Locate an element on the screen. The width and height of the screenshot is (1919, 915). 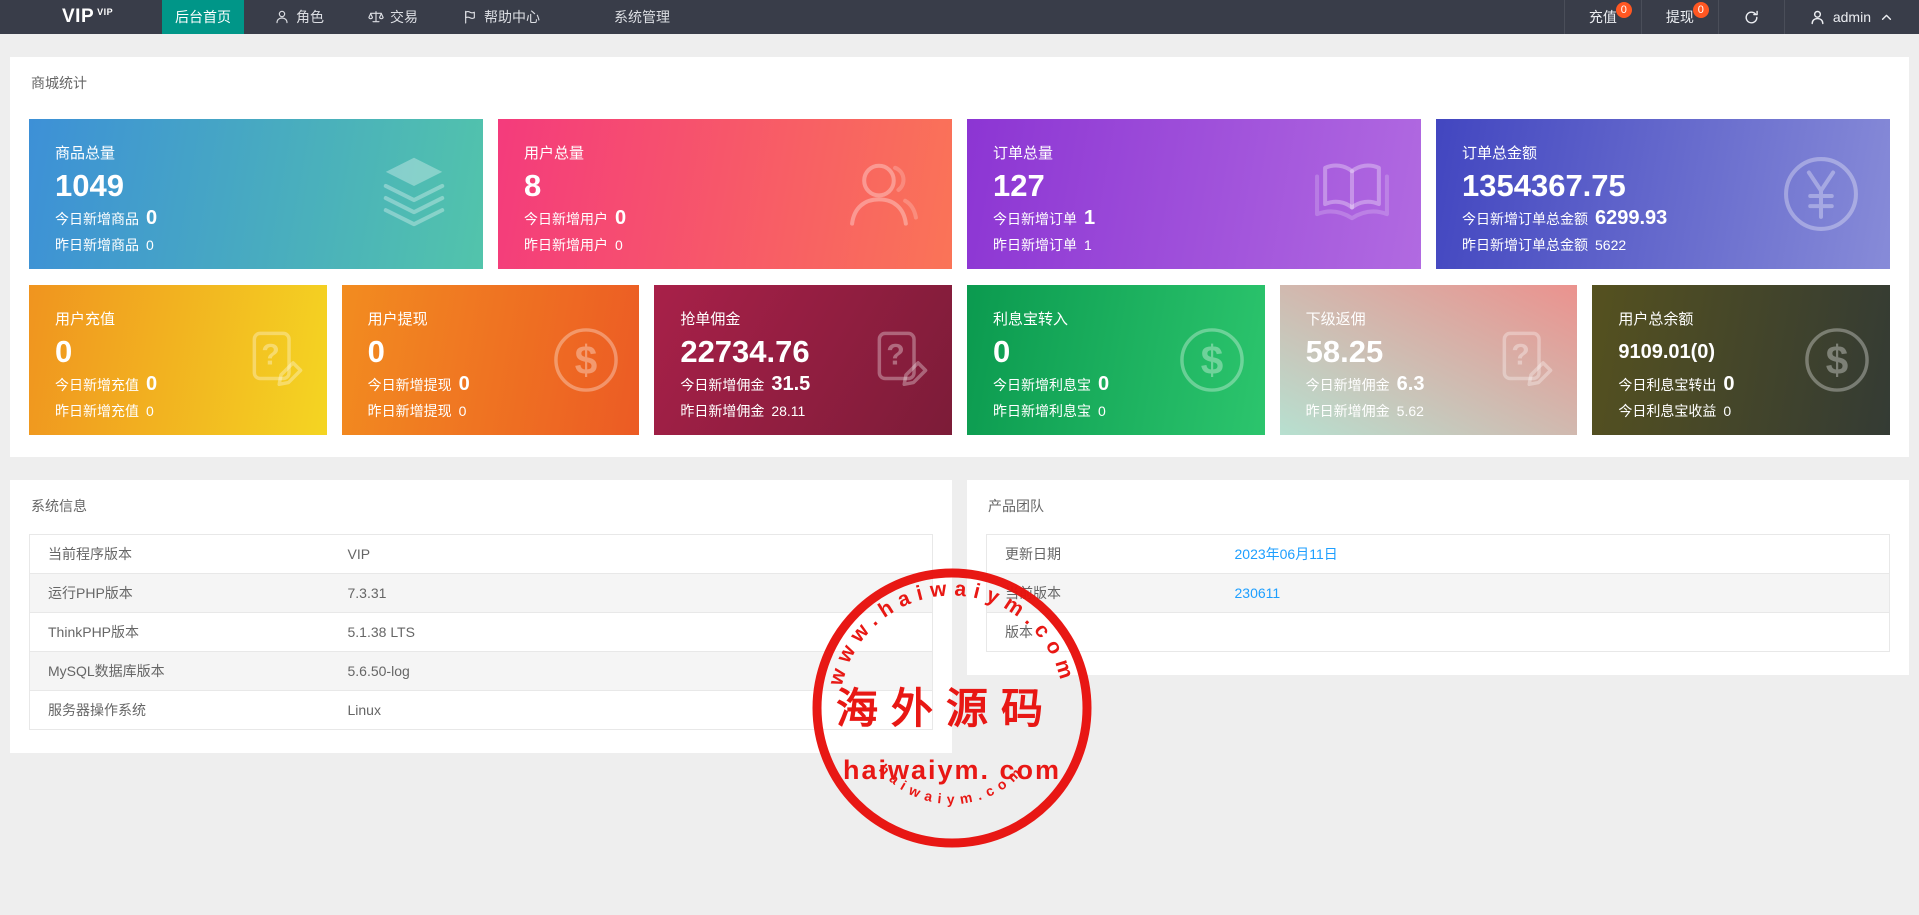
navbar-right: 充值 0 提现 0 admin is located at coordinates (1741, 17).